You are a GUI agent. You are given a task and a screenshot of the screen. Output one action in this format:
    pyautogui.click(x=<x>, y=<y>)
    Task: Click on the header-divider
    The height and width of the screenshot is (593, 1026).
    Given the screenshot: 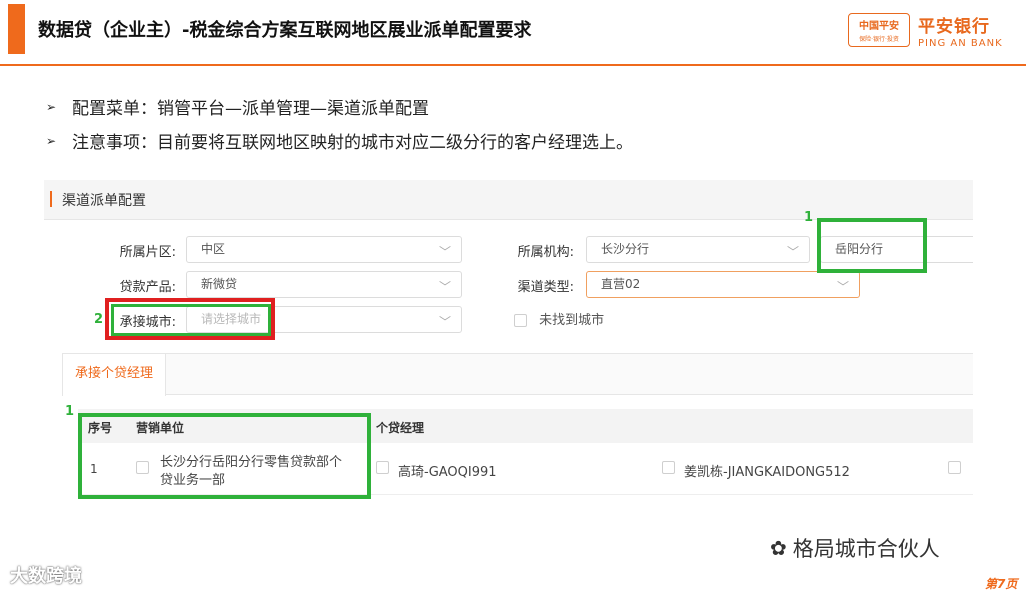 What is the action you would take?
    pyautogui.click(x=513, y=65)
    